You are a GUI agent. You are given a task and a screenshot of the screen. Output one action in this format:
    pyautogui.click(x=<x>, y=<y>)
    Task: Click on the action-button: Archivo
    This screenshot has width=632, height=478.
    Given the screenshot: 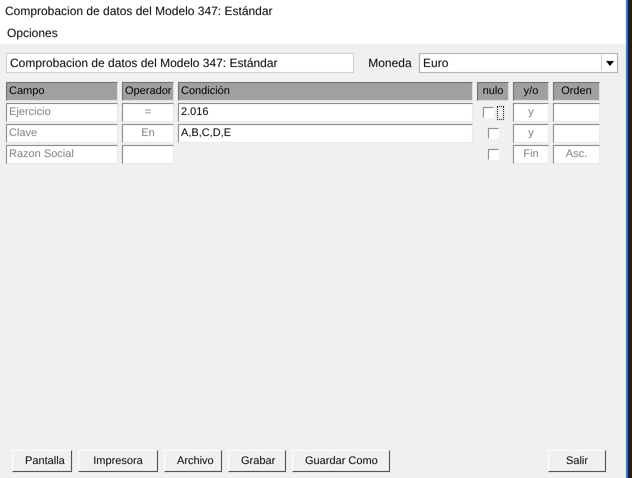 What is the action you would take?
    pyautogui.click(x=193, y=461)
    